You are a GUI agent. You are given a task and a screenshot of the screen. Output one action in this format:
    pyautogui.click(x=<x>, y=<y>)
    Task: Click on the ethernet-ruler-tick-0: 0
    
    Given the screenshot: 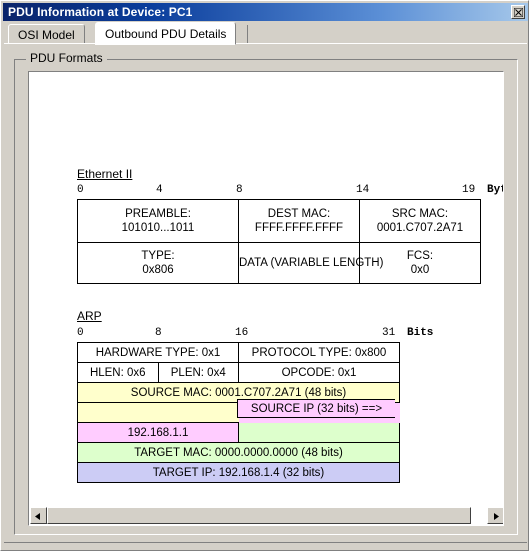 What is the action you would take?
    pyautogui.click(x=80, y=190)
    